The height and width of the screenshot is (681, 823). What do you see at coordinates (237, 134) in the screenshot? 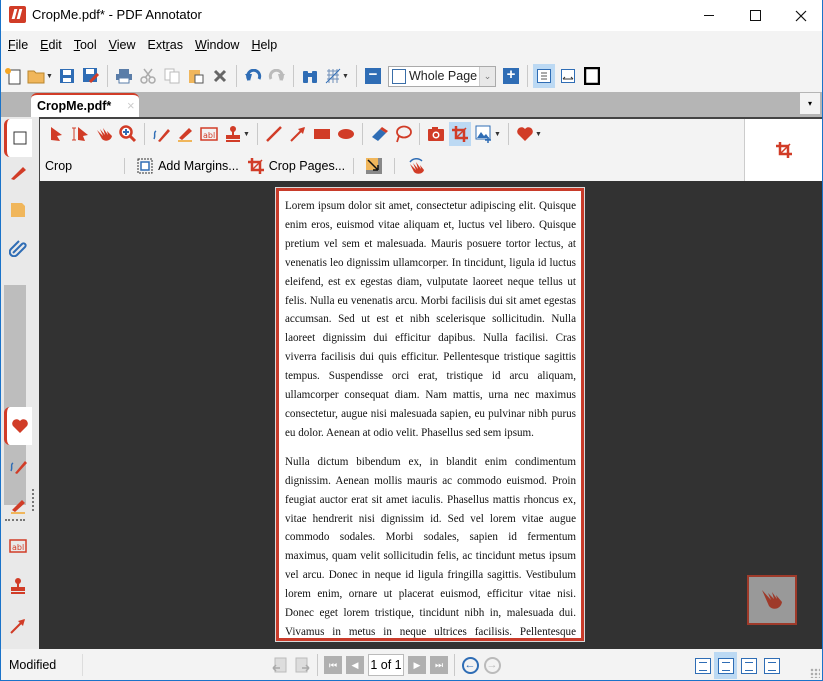
I see `stamp-tool: ▼` at bounding box center [237, 134].